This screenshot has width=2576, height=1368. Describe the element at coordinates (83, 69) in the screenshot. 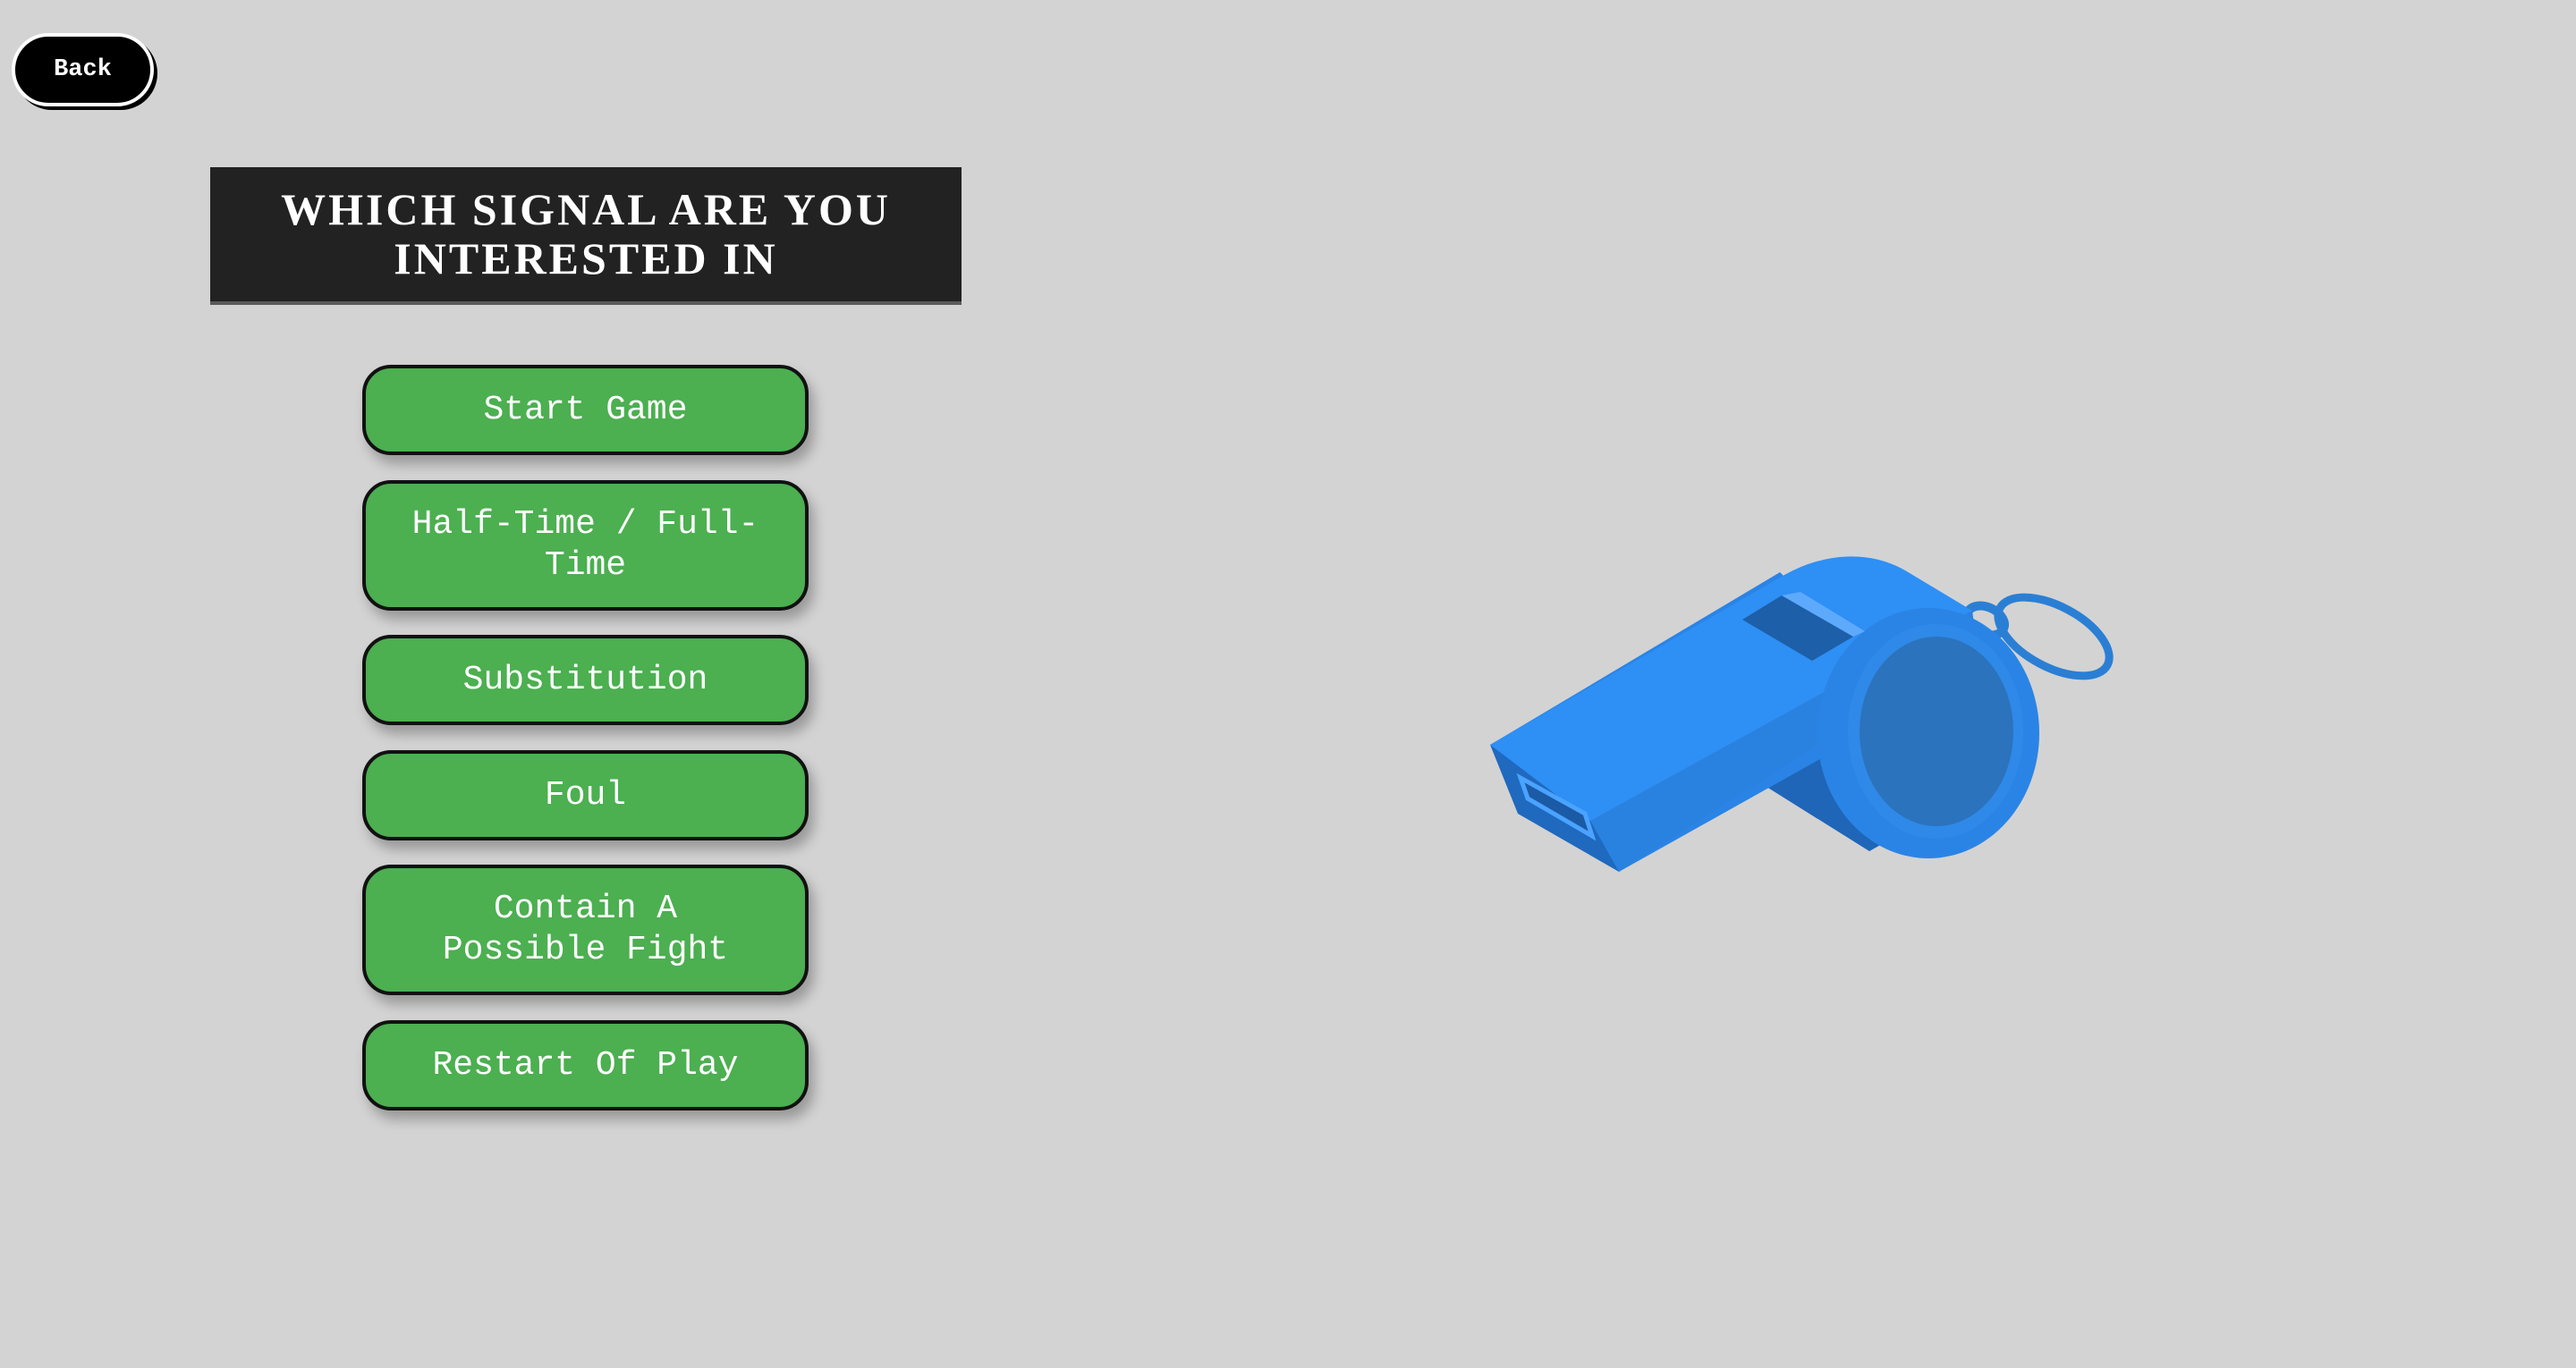

I see `back-button: Back` at that location.